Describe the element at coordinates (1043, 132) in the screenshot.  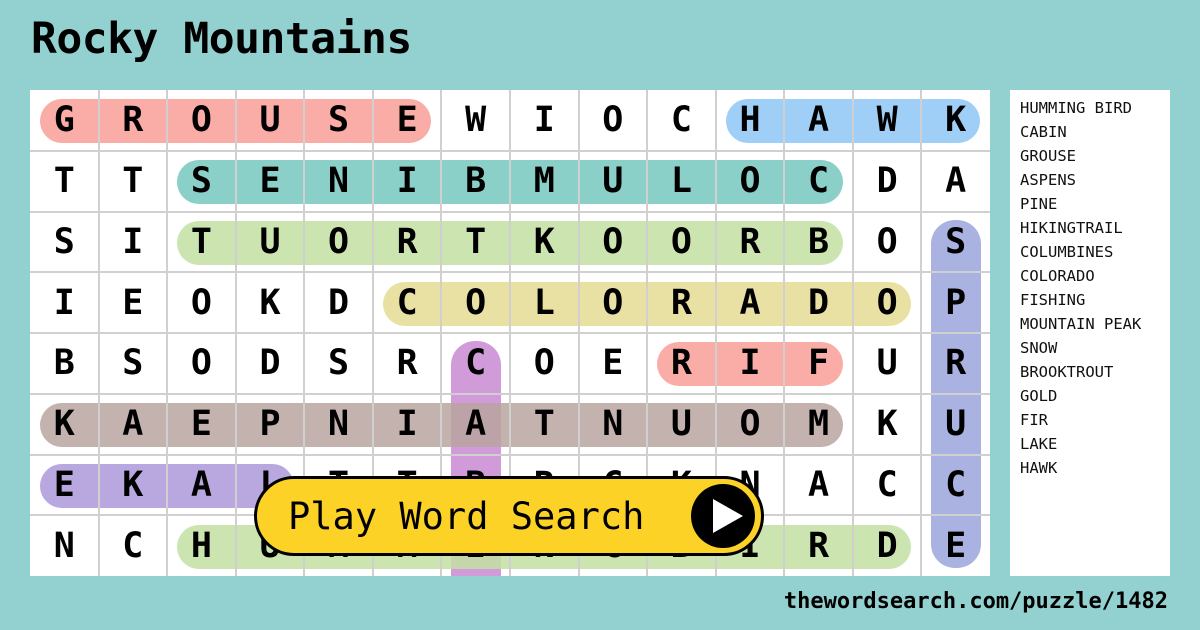
I see `word-list-item: CABIN` at that location.